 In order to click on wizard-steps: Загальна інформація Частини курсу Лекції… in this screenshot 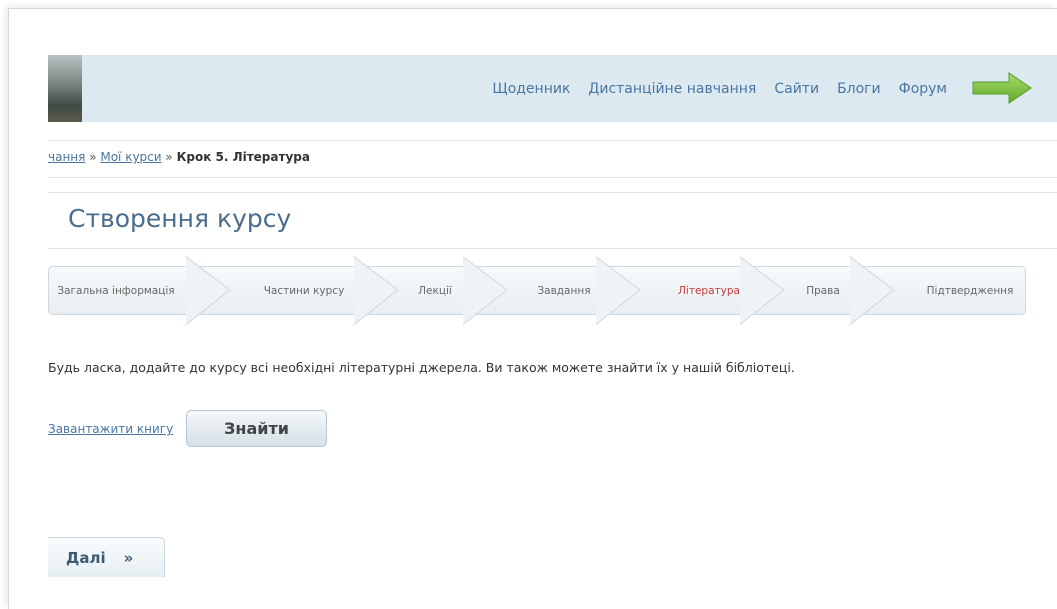, I will do `click(537, 291)`.